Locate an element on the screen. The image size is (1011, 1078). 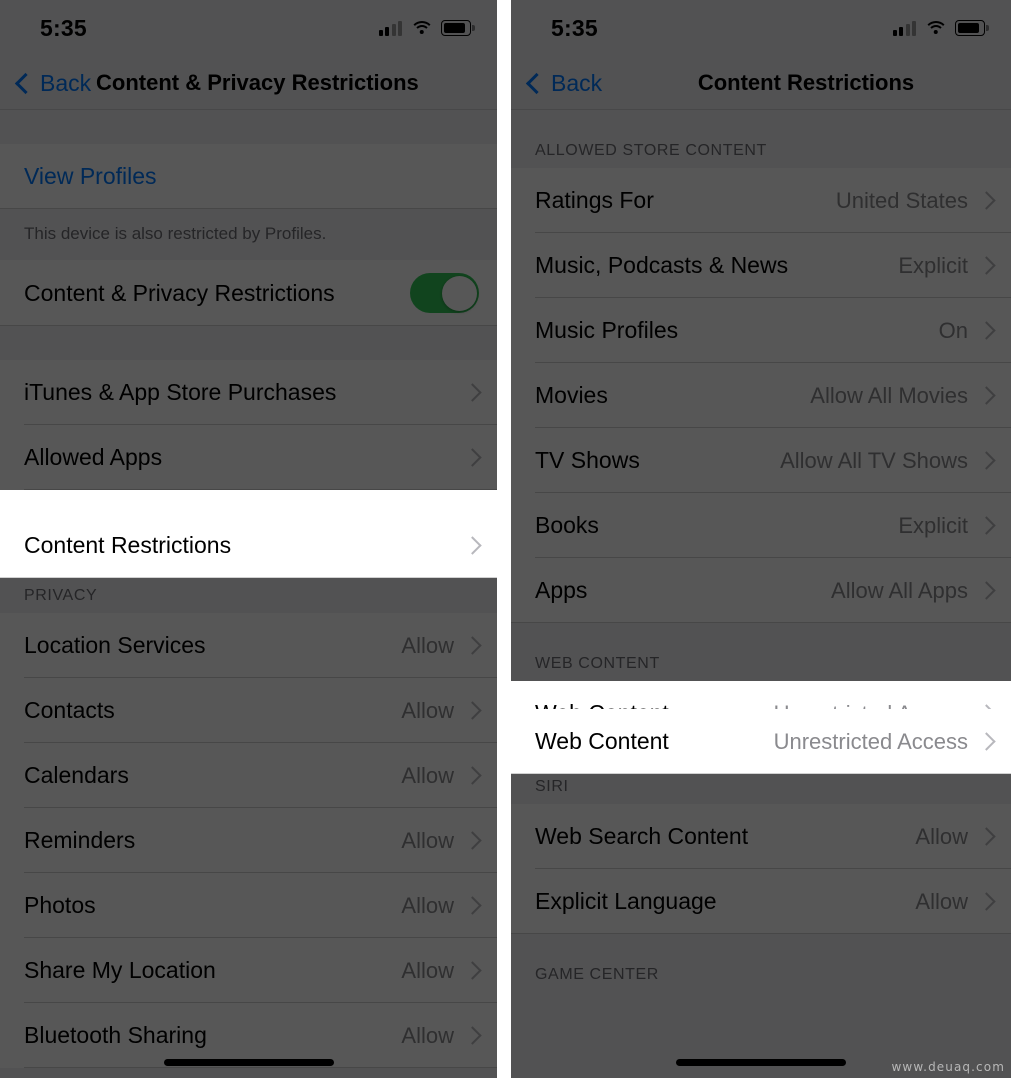
back-button-label: Back is located at coordinates (577, 82).